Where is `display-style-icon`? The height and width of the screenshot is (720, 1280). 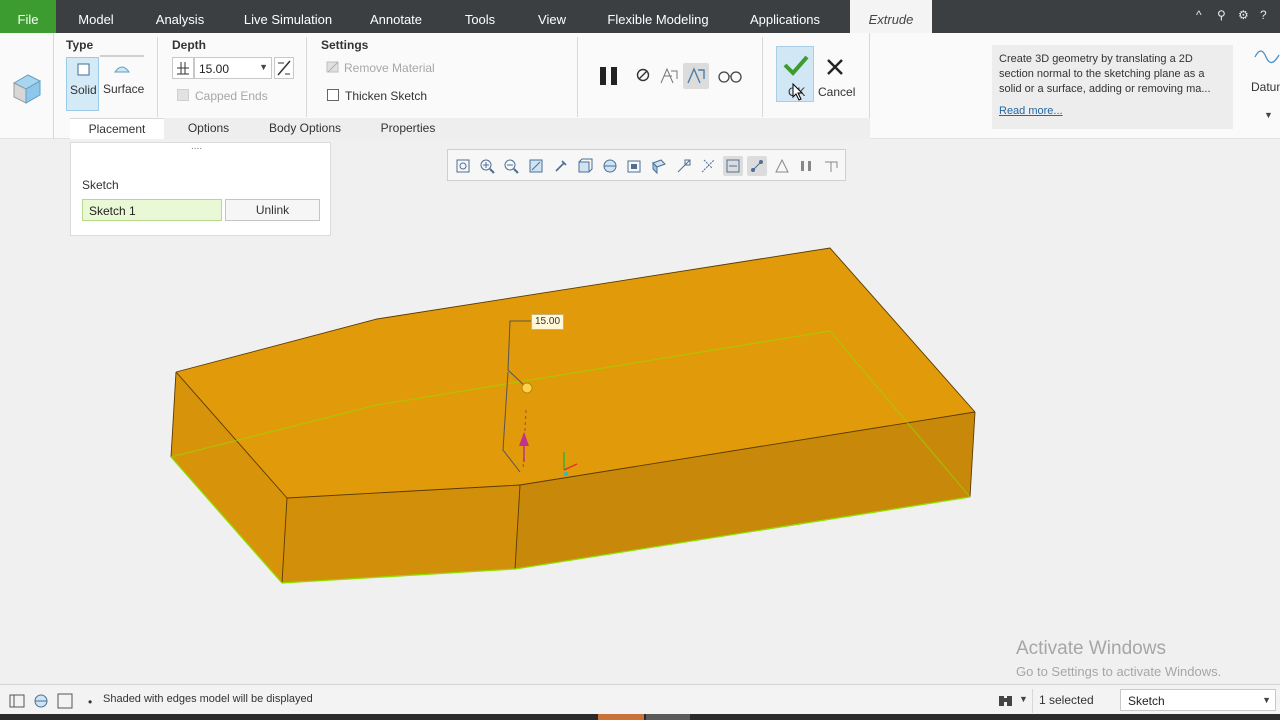 display-style-icon is located at coordinates (585, 166).